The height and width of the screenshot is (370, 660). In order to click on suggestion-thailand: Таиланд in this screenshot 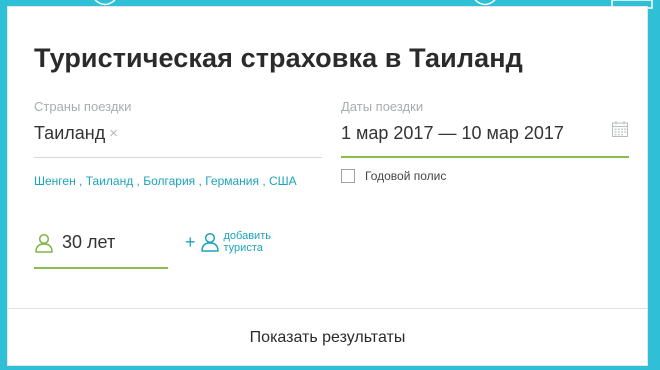, I will do `click(109, 181)`.